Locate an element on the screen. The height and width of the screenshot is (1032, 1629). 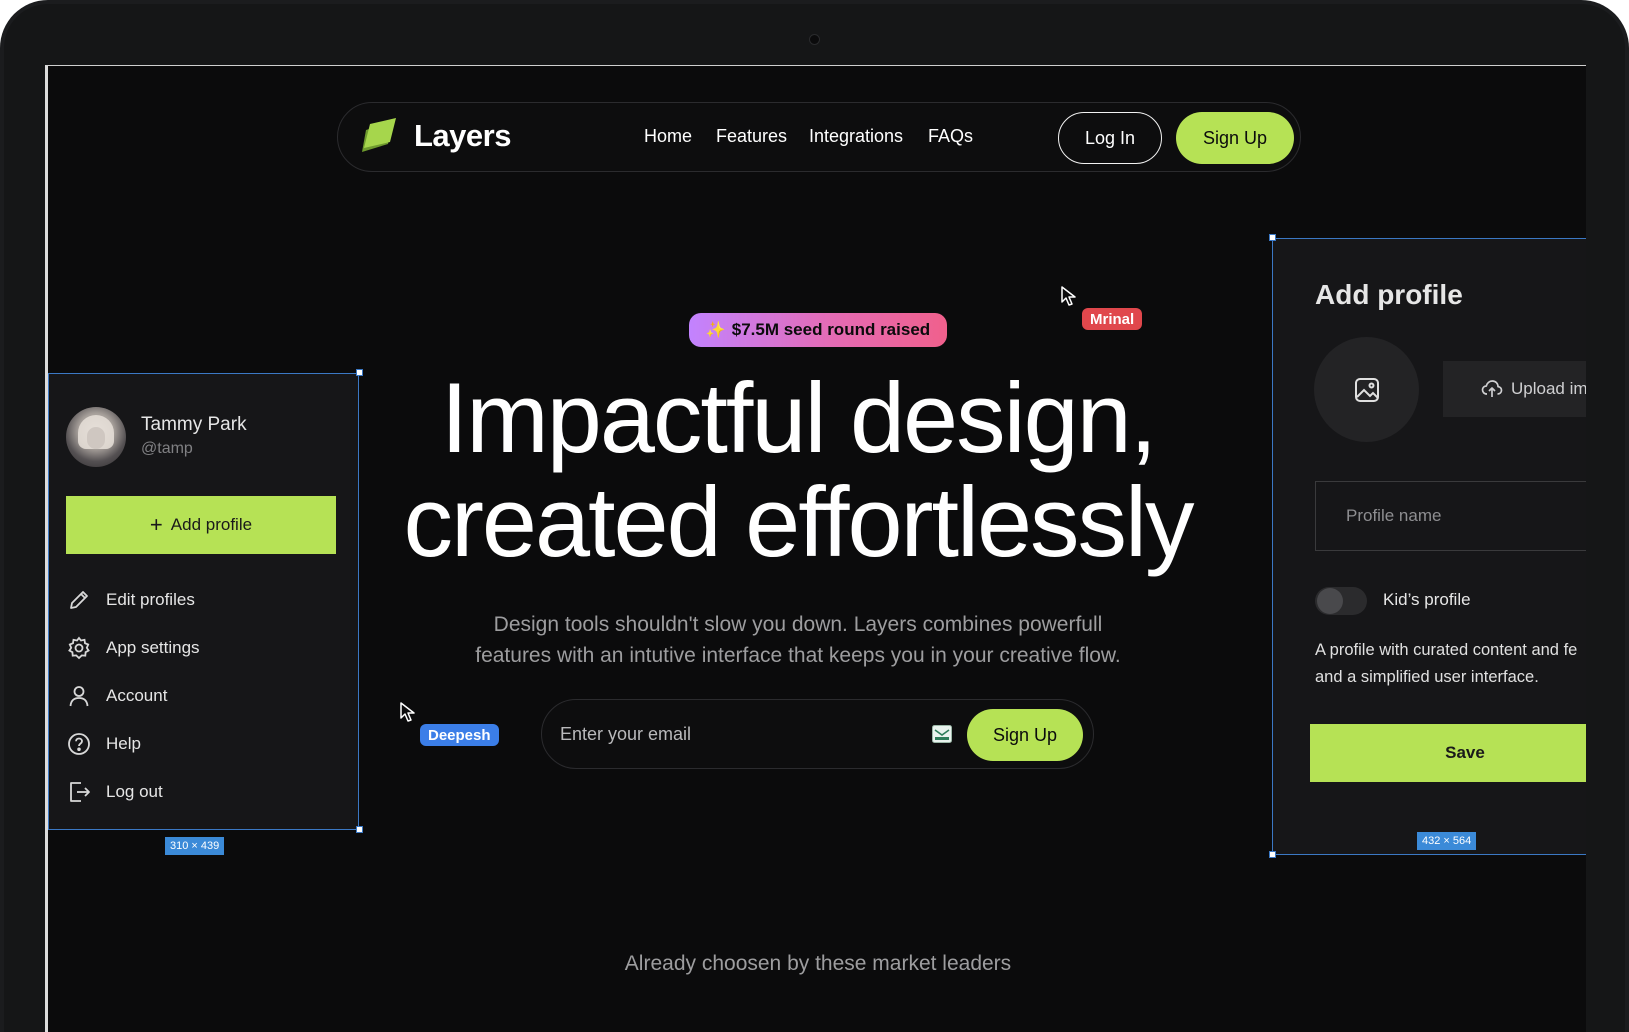
kids-profile-toggle is located at coordinates (1341, 601).